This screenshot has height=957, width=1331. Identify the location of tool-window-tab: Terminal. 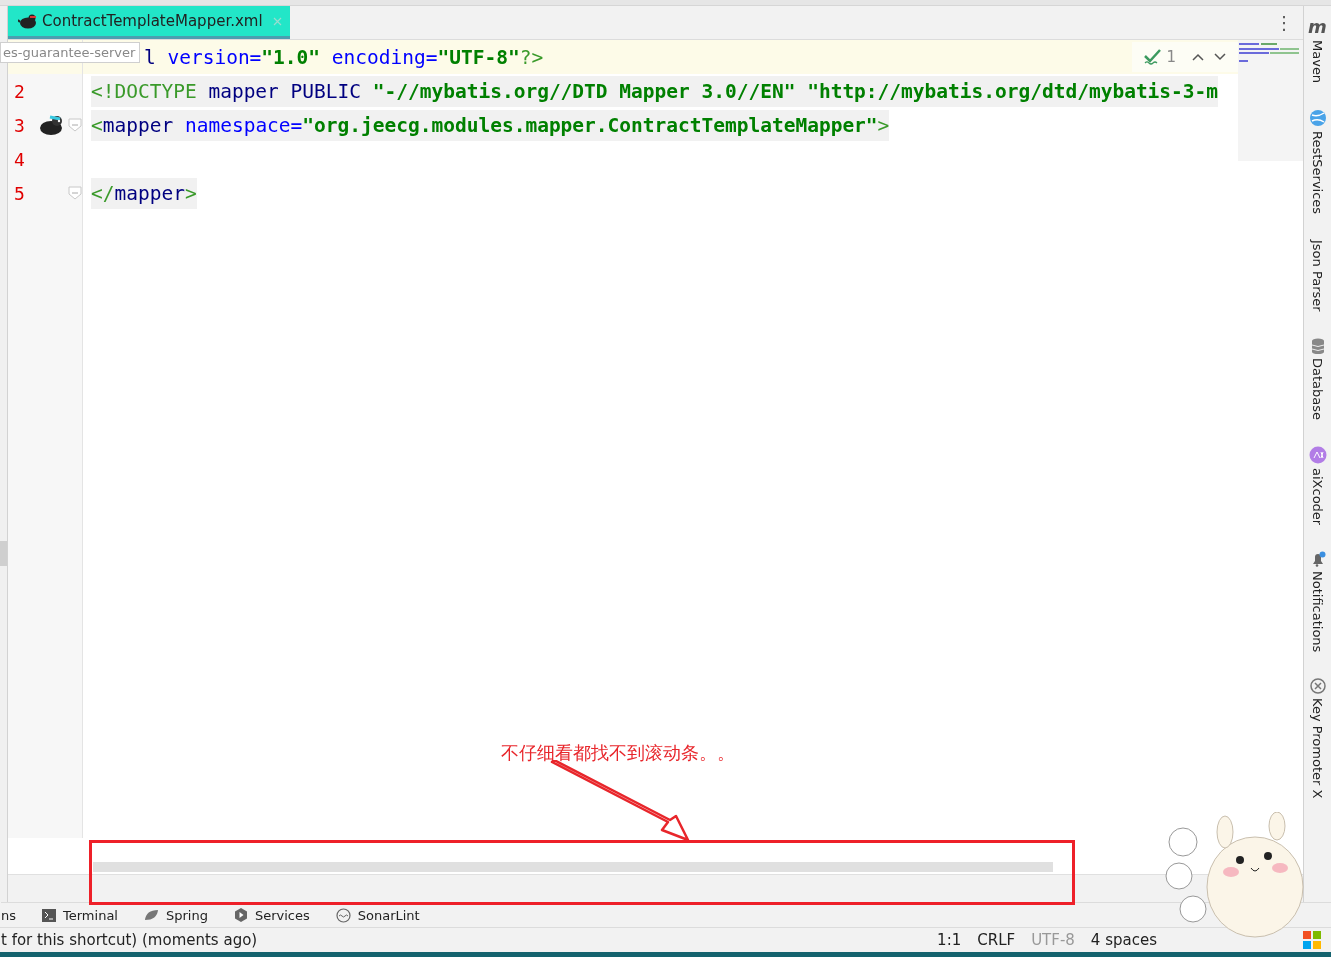
(90, 915).